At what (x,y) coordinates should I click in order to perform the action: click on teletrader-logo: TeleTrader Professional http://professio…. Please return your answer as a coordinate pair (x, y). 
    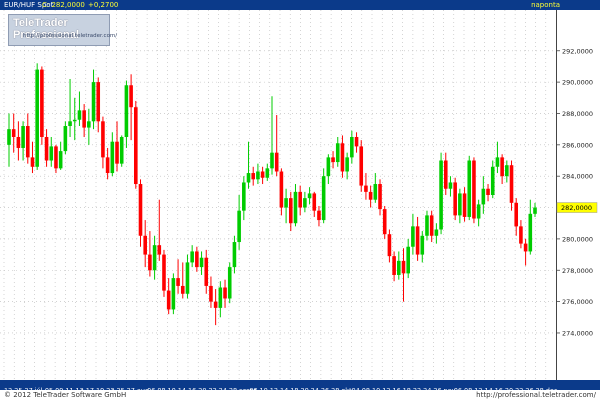
    Looking at the image, I should click on (62, 30).